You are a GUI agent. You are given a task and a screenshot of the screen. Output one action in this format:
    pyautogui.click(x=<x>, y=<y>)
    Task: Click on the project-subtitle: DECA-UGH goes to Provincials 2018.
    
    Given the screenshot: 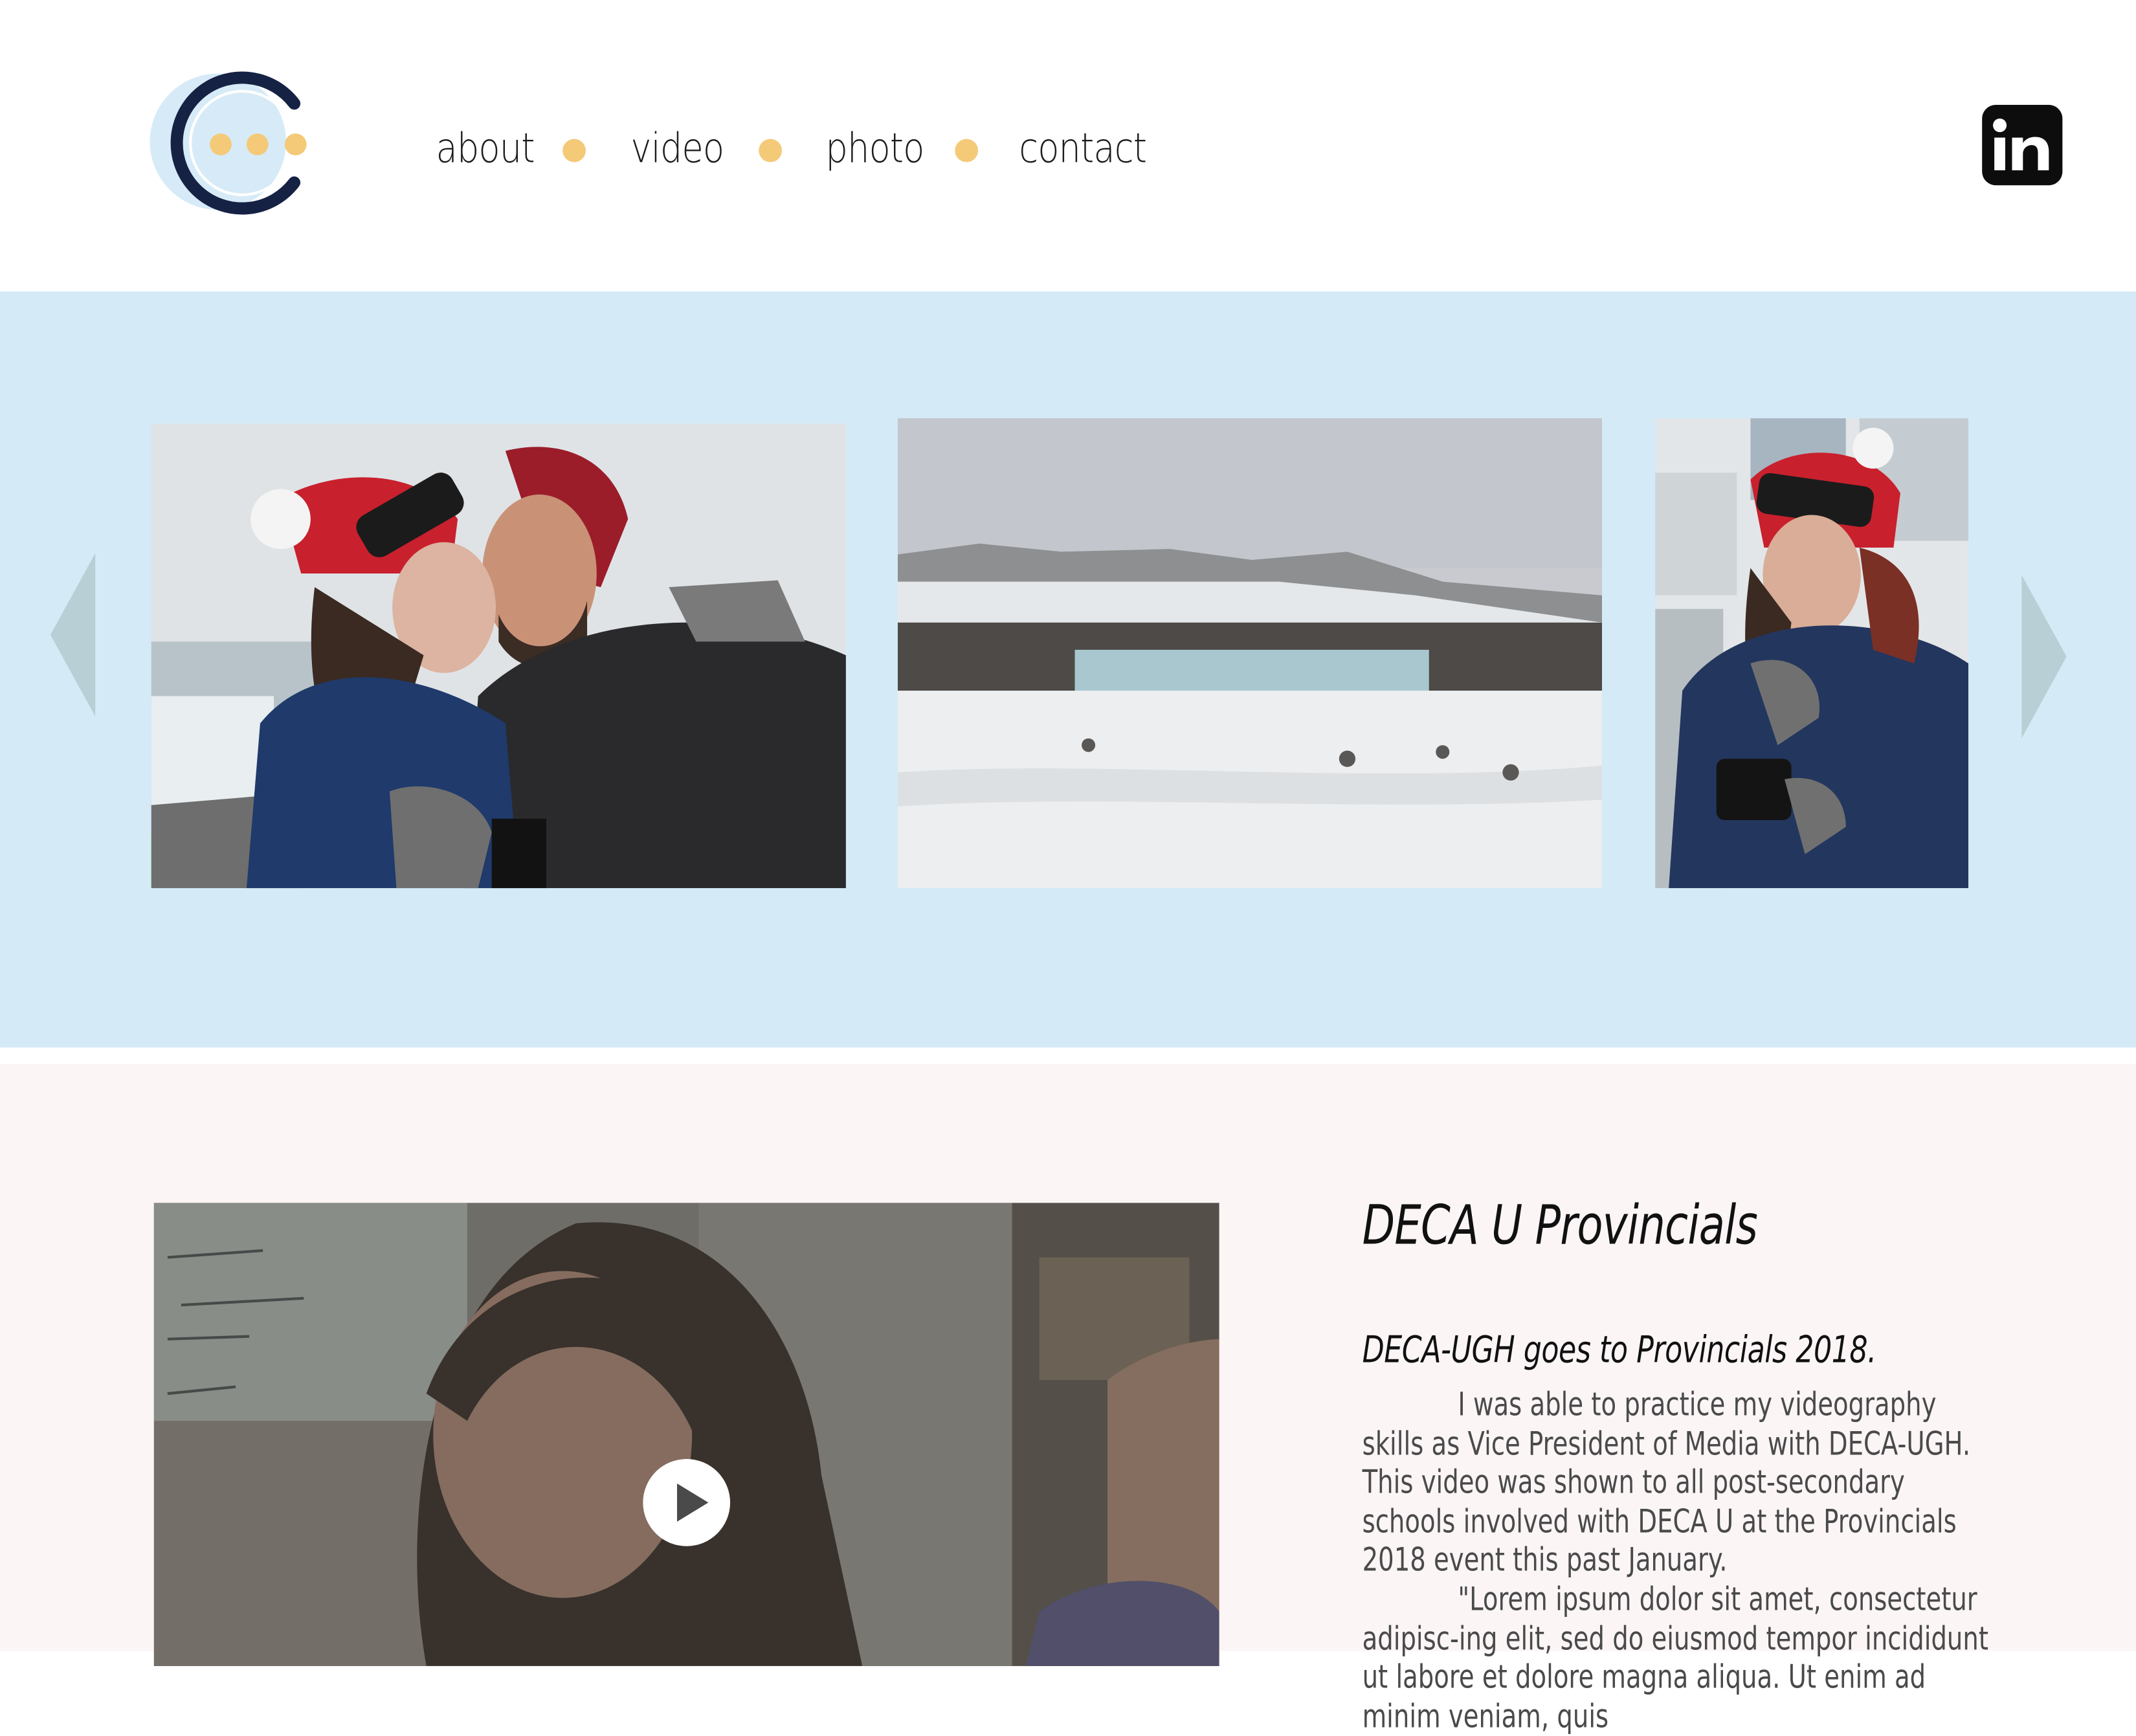 What is the action you would take?
    pyautogui.click(x=1619, y=1351)
    